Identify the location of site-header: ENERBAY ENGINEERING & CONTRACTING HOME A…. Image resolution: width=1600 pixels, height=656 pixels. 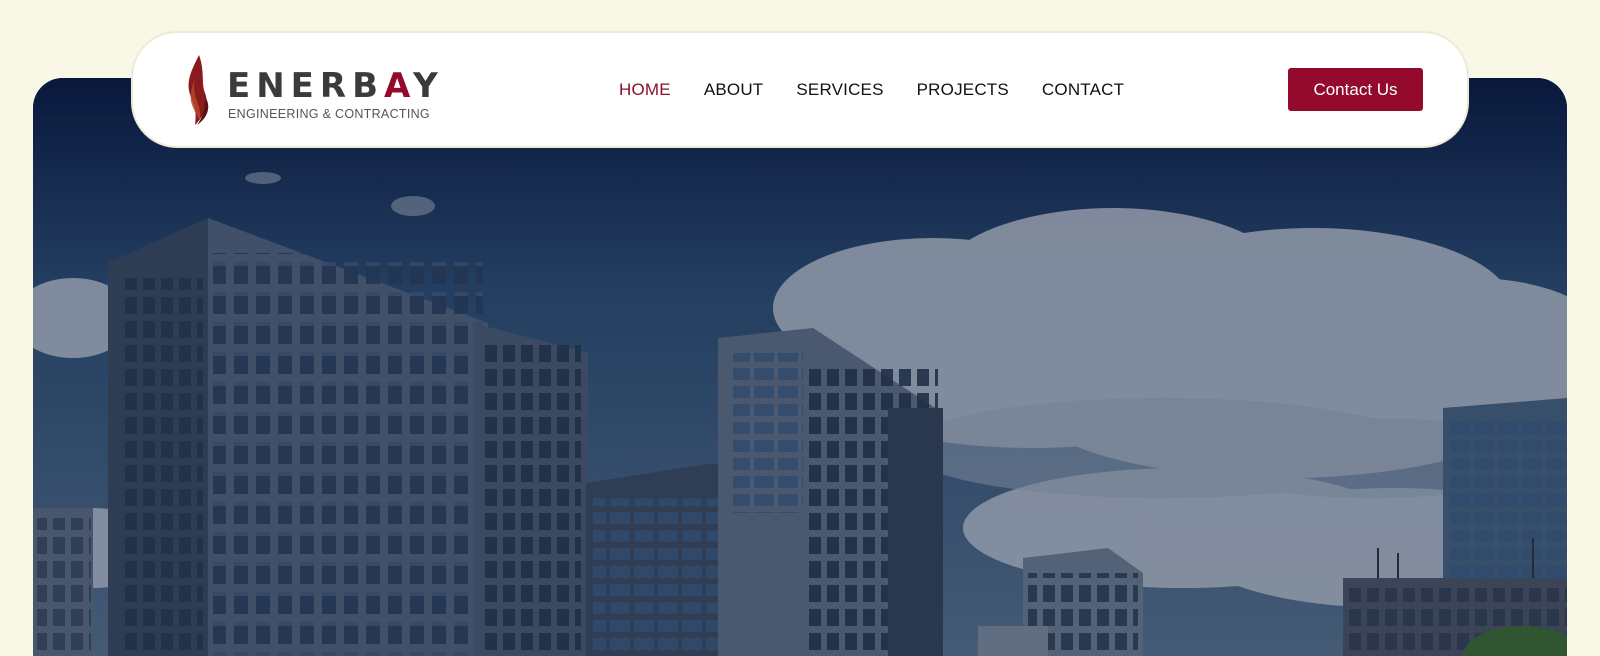
(800, 89).